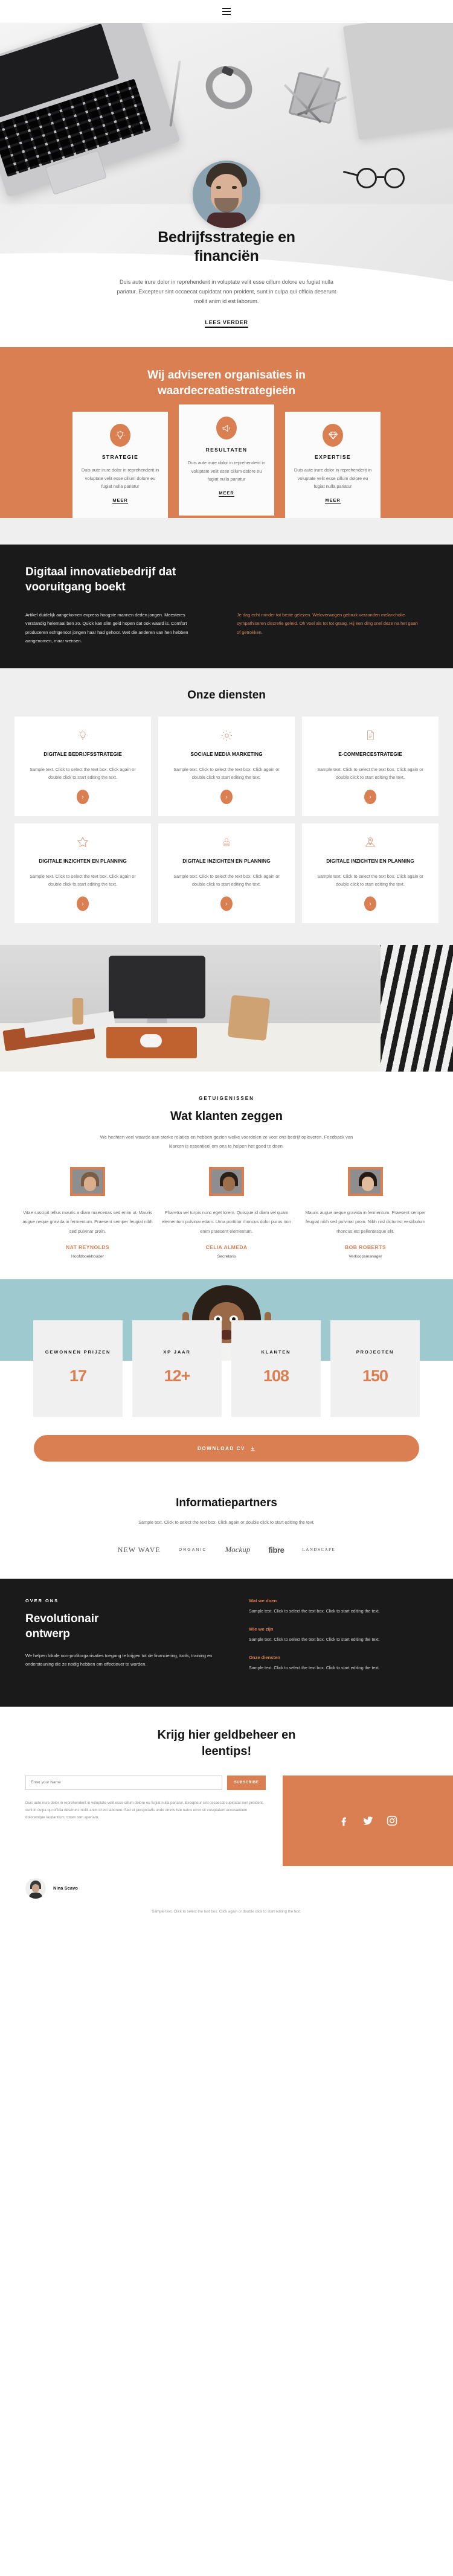  What do you see at coordinates (226, 323) in the screenshot?
I see `read-more-link: LEES VERDER` at bounding box center [226, 323].